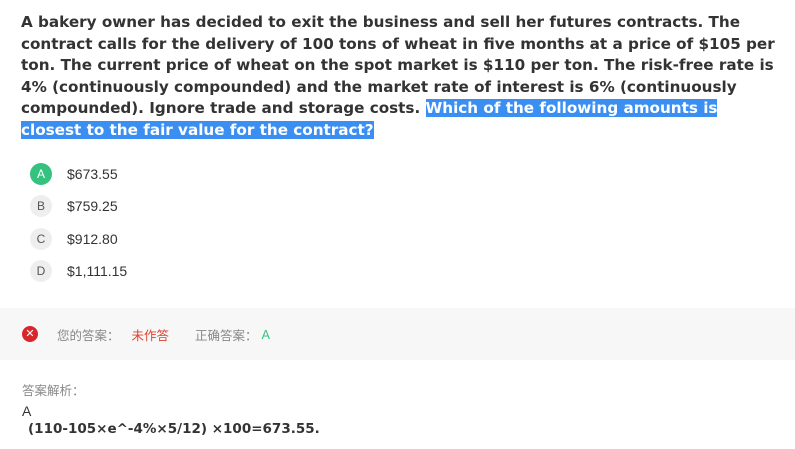 The height and width of the screenshot is (449, 795). What do you see at coordinates (30, 334) in the screenshot?
I see `x-circle-icon: ✕` at bounding box center [30, 334].